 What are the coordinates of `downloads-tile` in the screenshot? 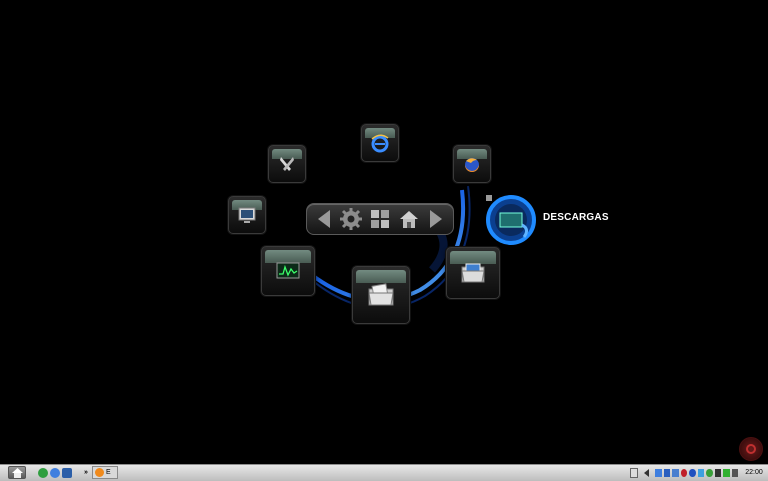 It's located at (510, 219).